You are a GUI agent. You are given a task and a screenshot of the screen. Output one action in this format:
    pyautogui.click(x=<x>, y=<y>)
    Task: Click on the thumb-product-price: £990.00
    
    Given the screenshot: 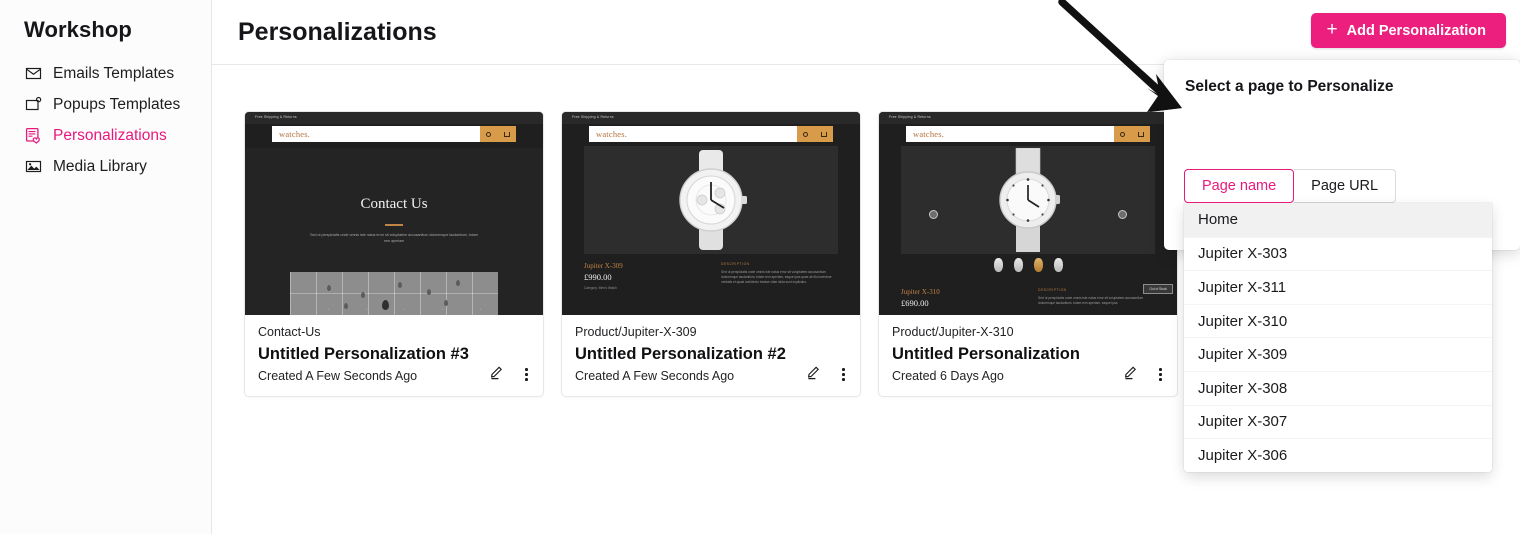 What is the action you would take?
    pyautogui.click(x=598, y=277)
    